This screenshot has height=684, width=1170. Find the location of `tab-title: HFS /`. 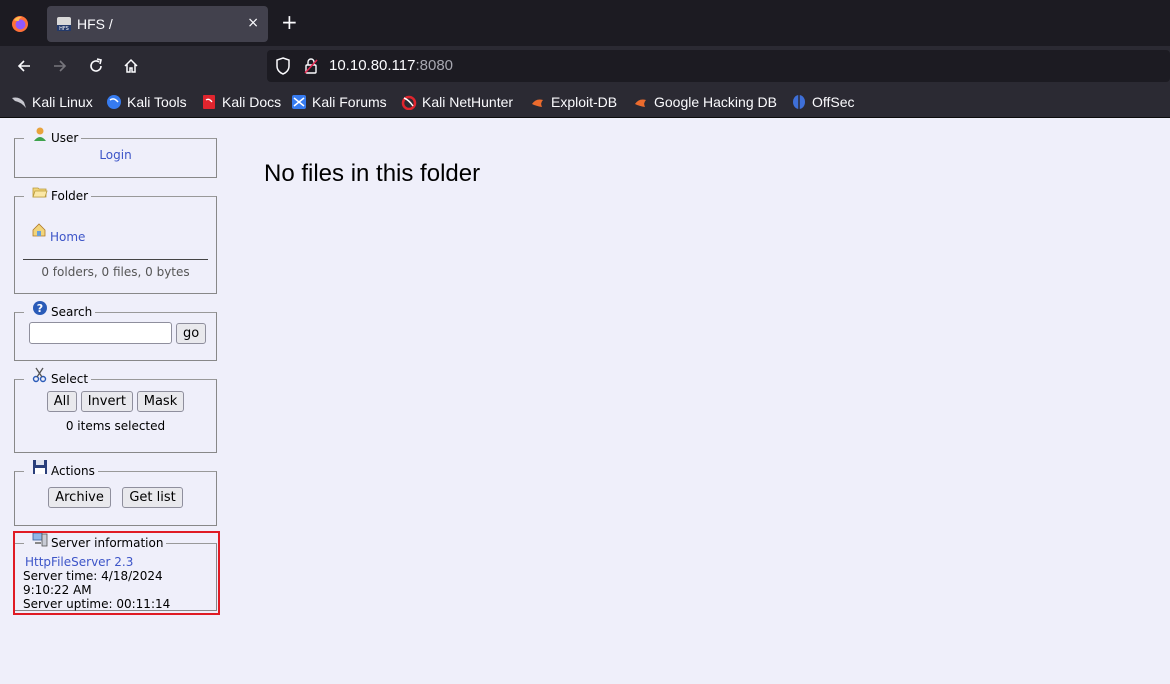

tab-title: HFS / is located at coordinates (95, 24).